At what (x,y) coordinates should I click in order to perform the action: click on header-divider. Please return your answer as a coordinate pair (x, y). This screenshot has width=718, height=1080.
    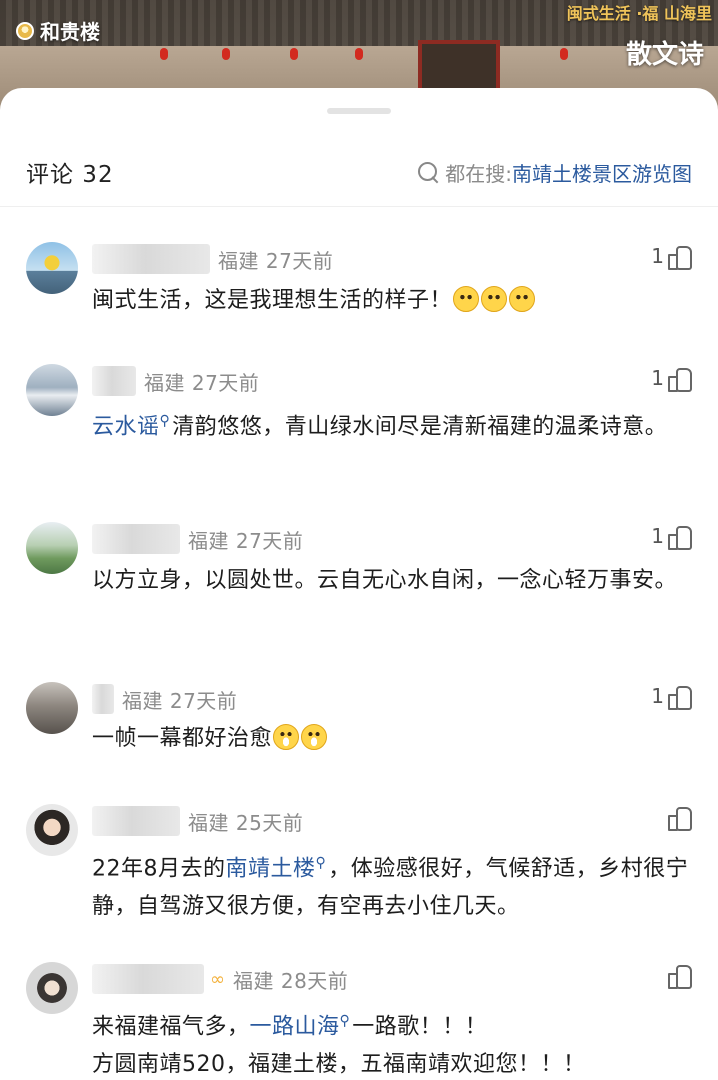
    Looking at the image, I should click on (359, 206).